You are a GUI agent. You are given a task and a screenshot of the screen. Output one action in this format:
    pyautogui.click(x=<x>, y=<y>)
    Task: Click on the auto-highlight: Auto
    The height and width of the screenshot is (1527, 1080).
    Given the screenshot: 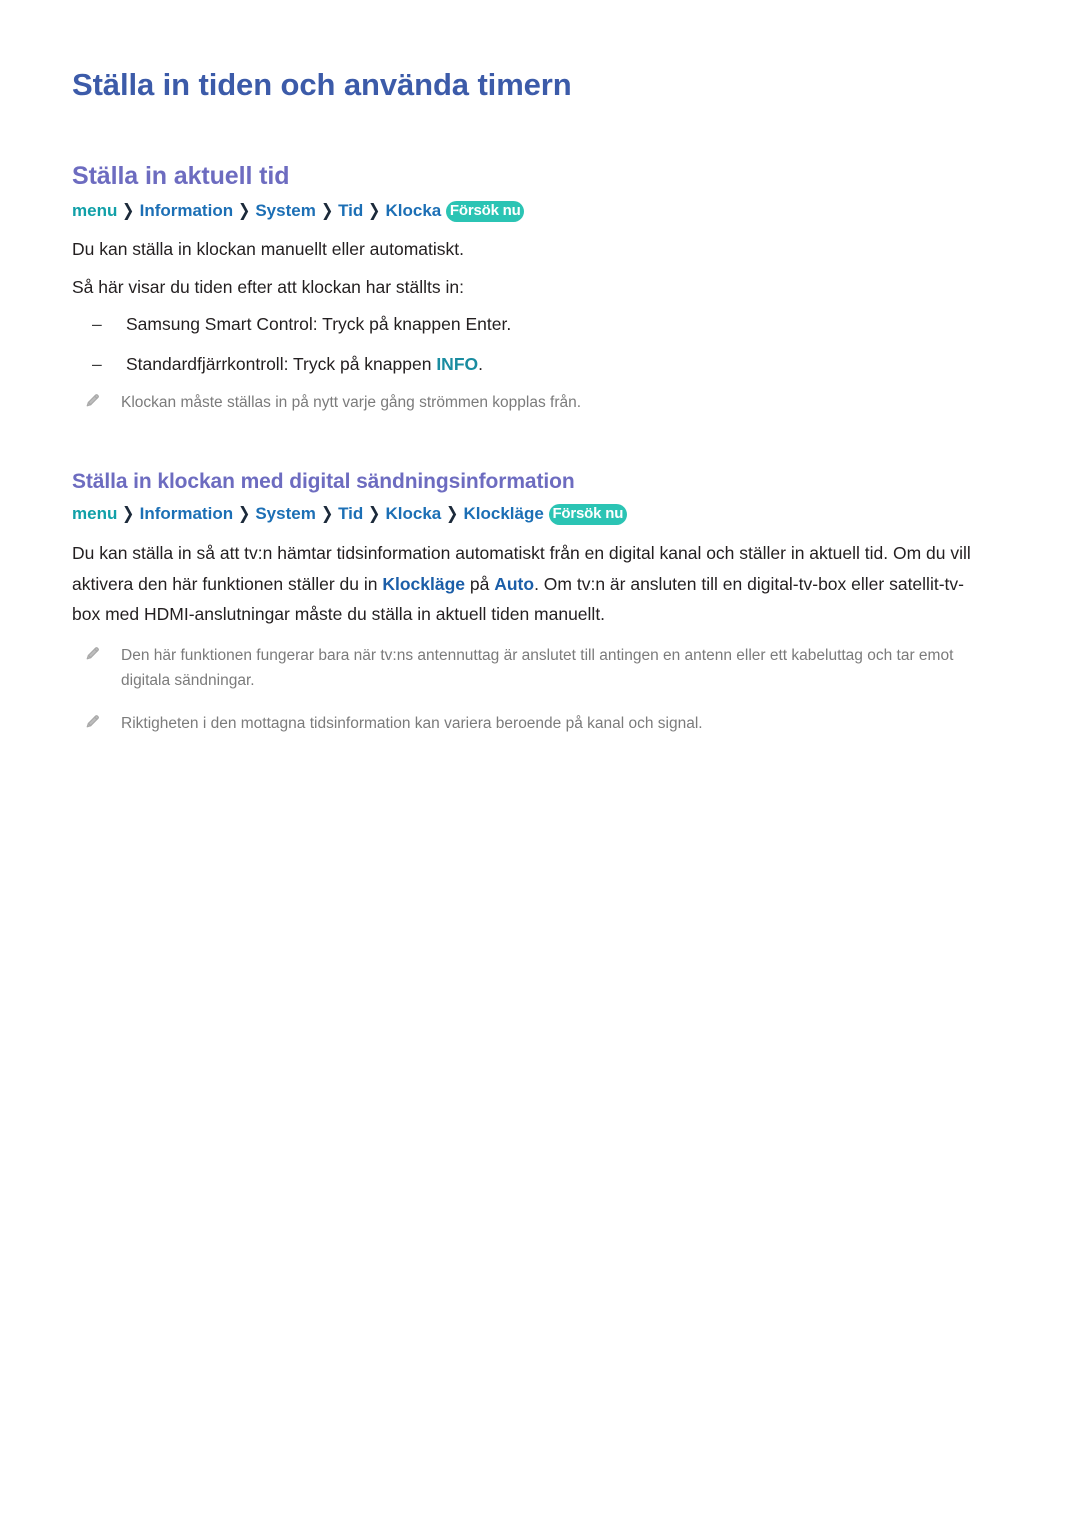 What is the action you would take?
    pyautogui.click(x=514, y=583)
    